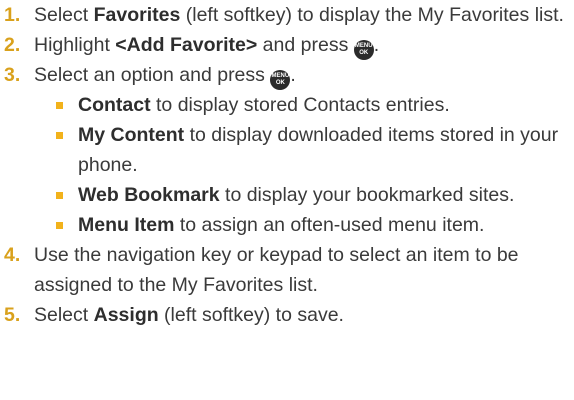 This screenshot has width=574, height=400. Describe the element at coordinates (152, 75) in the screenshot. I see `text-run: Select an option and press` at that location.